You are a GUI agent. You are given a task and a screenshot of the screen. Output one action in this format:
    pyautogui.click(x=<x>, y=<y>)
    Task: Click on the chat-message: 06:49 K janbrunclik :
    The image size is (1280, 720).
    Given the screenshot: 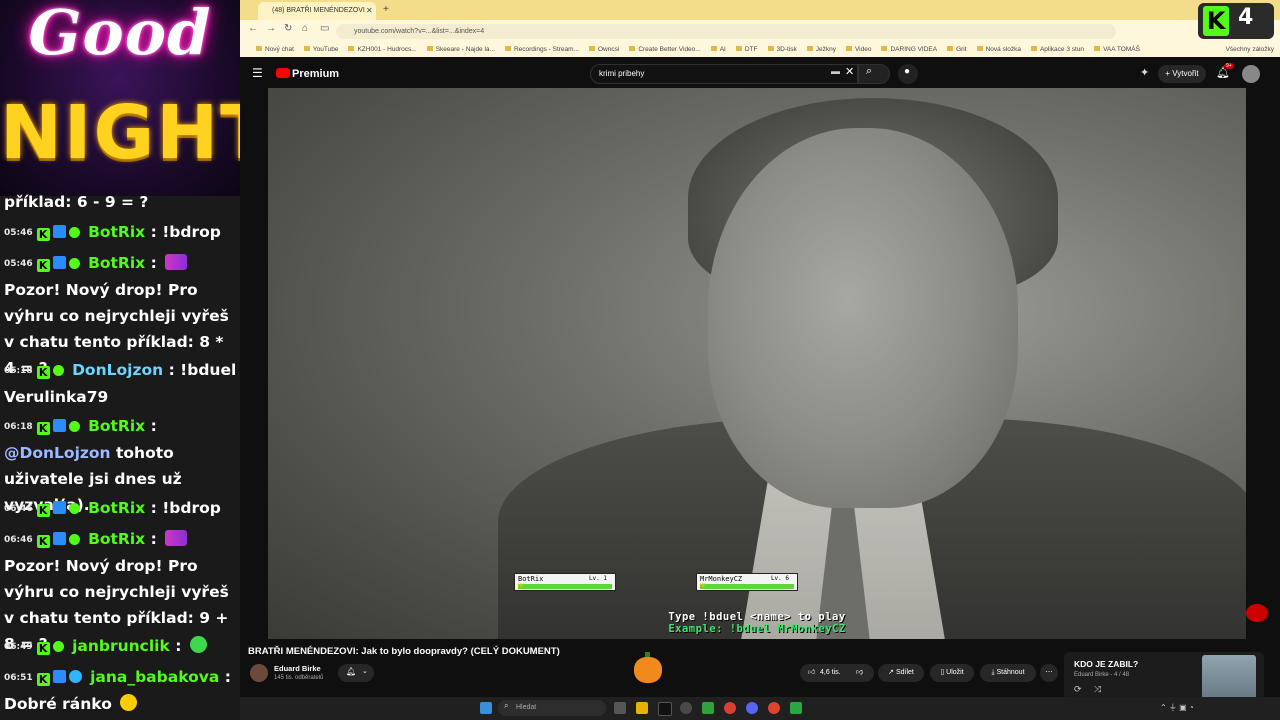 What is the action you would take?
    pyautogui.click(x=121, y=646)
    